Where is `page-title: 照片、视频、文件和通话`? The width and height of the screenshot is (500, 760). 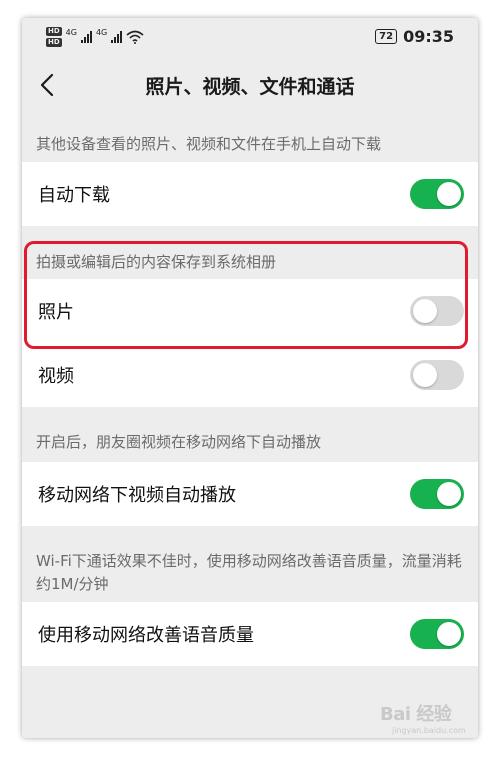
page-title: 照片、视频、文件和通话 is located at coordinates (250, 87).